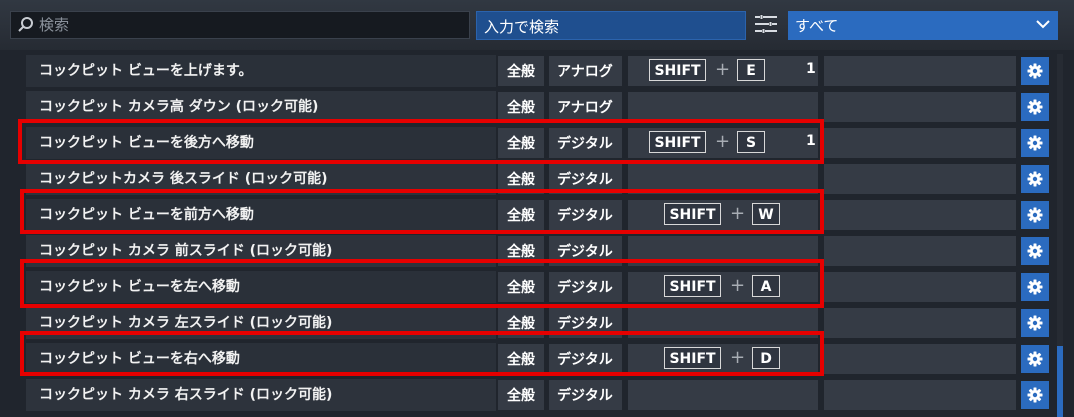 The image size is (1074, 417). Describe the element at coordinates (817, 26) in the screenshot. I see `filter-selected-value: すべて` at that location.